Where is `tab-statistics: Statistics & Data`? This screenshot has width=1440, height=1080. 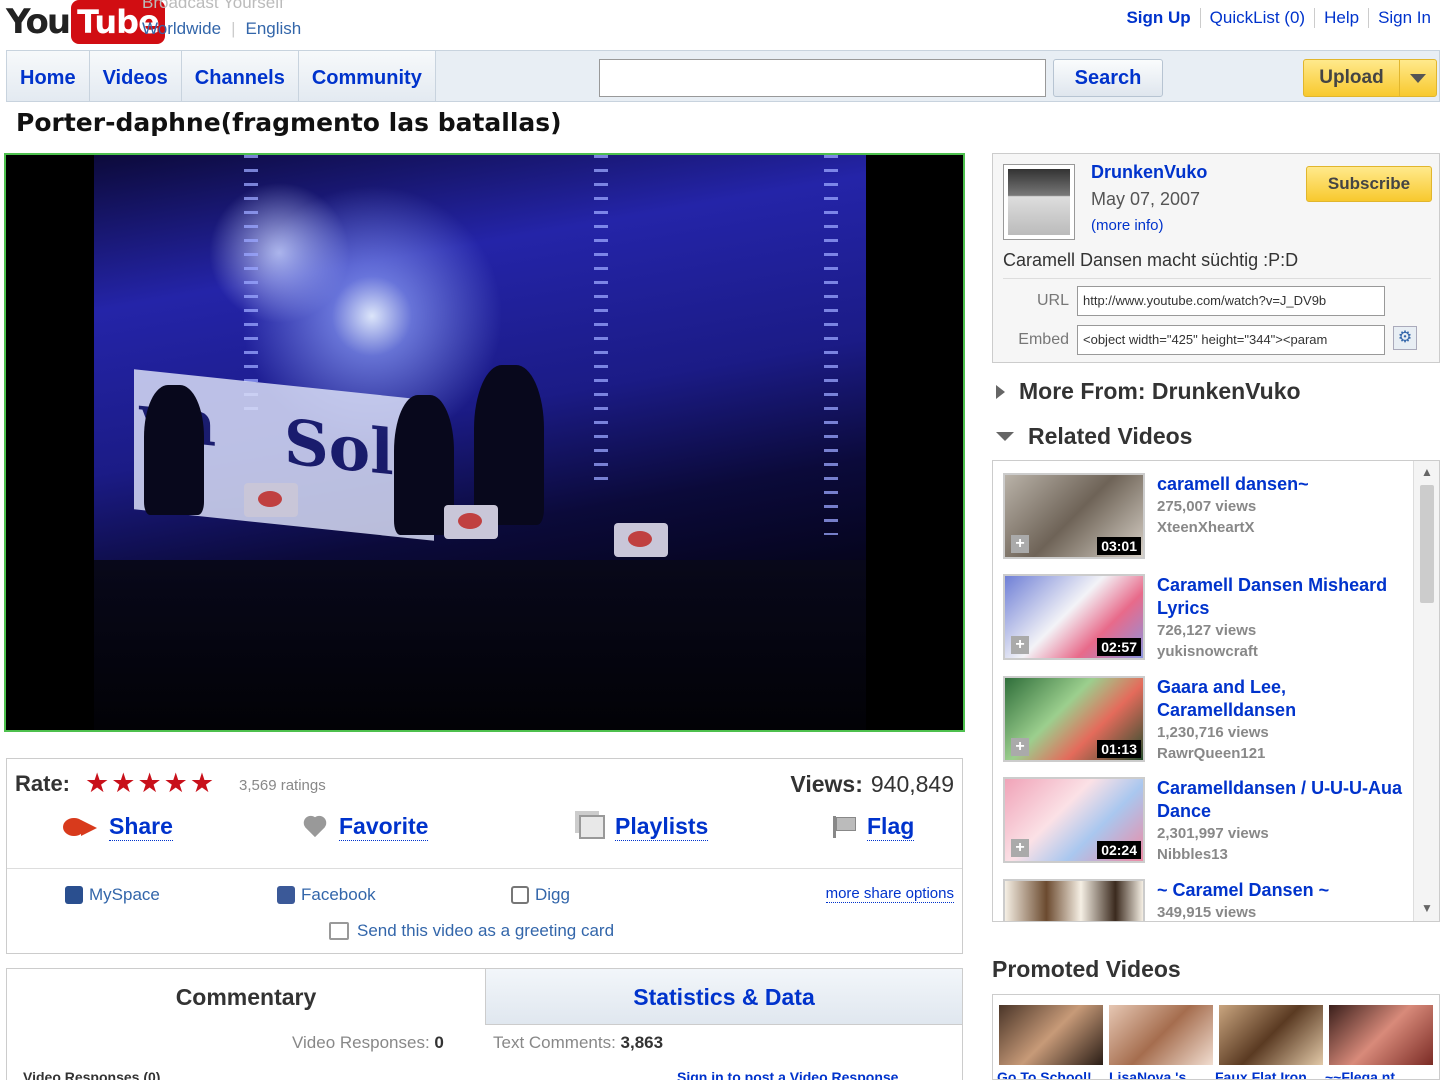 tab-statistics: Statistics & Data is located at coordinates (723, 997).